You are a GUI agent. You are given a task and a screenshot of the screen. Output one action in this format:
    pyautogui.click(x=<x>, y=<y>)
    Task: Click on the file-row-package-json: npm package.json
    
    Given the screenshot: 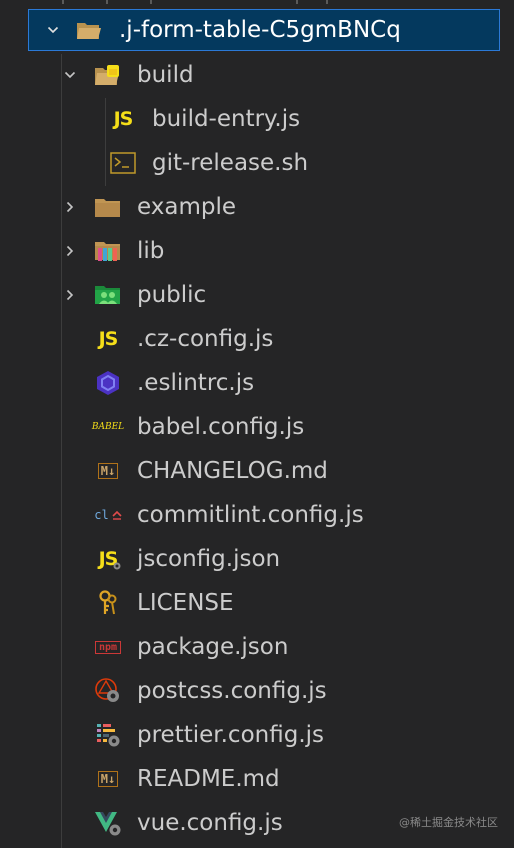 What is the action you would take?
    pyautogui.click(x=257, y=647)
    